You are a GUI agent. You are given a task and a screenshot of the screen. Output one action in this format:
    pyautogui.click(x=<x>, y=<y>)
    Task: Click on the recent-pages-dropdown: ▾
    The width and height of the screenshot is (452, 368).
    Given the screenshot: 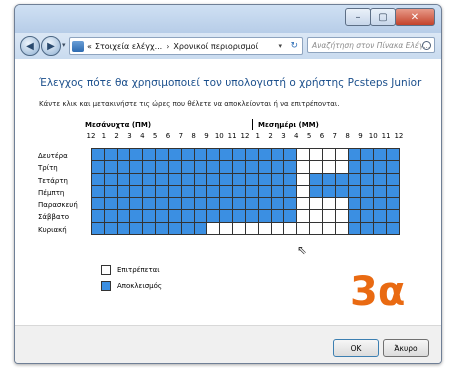 What is the action you would take?
    pyautogui.click(x=64, y=45)
    